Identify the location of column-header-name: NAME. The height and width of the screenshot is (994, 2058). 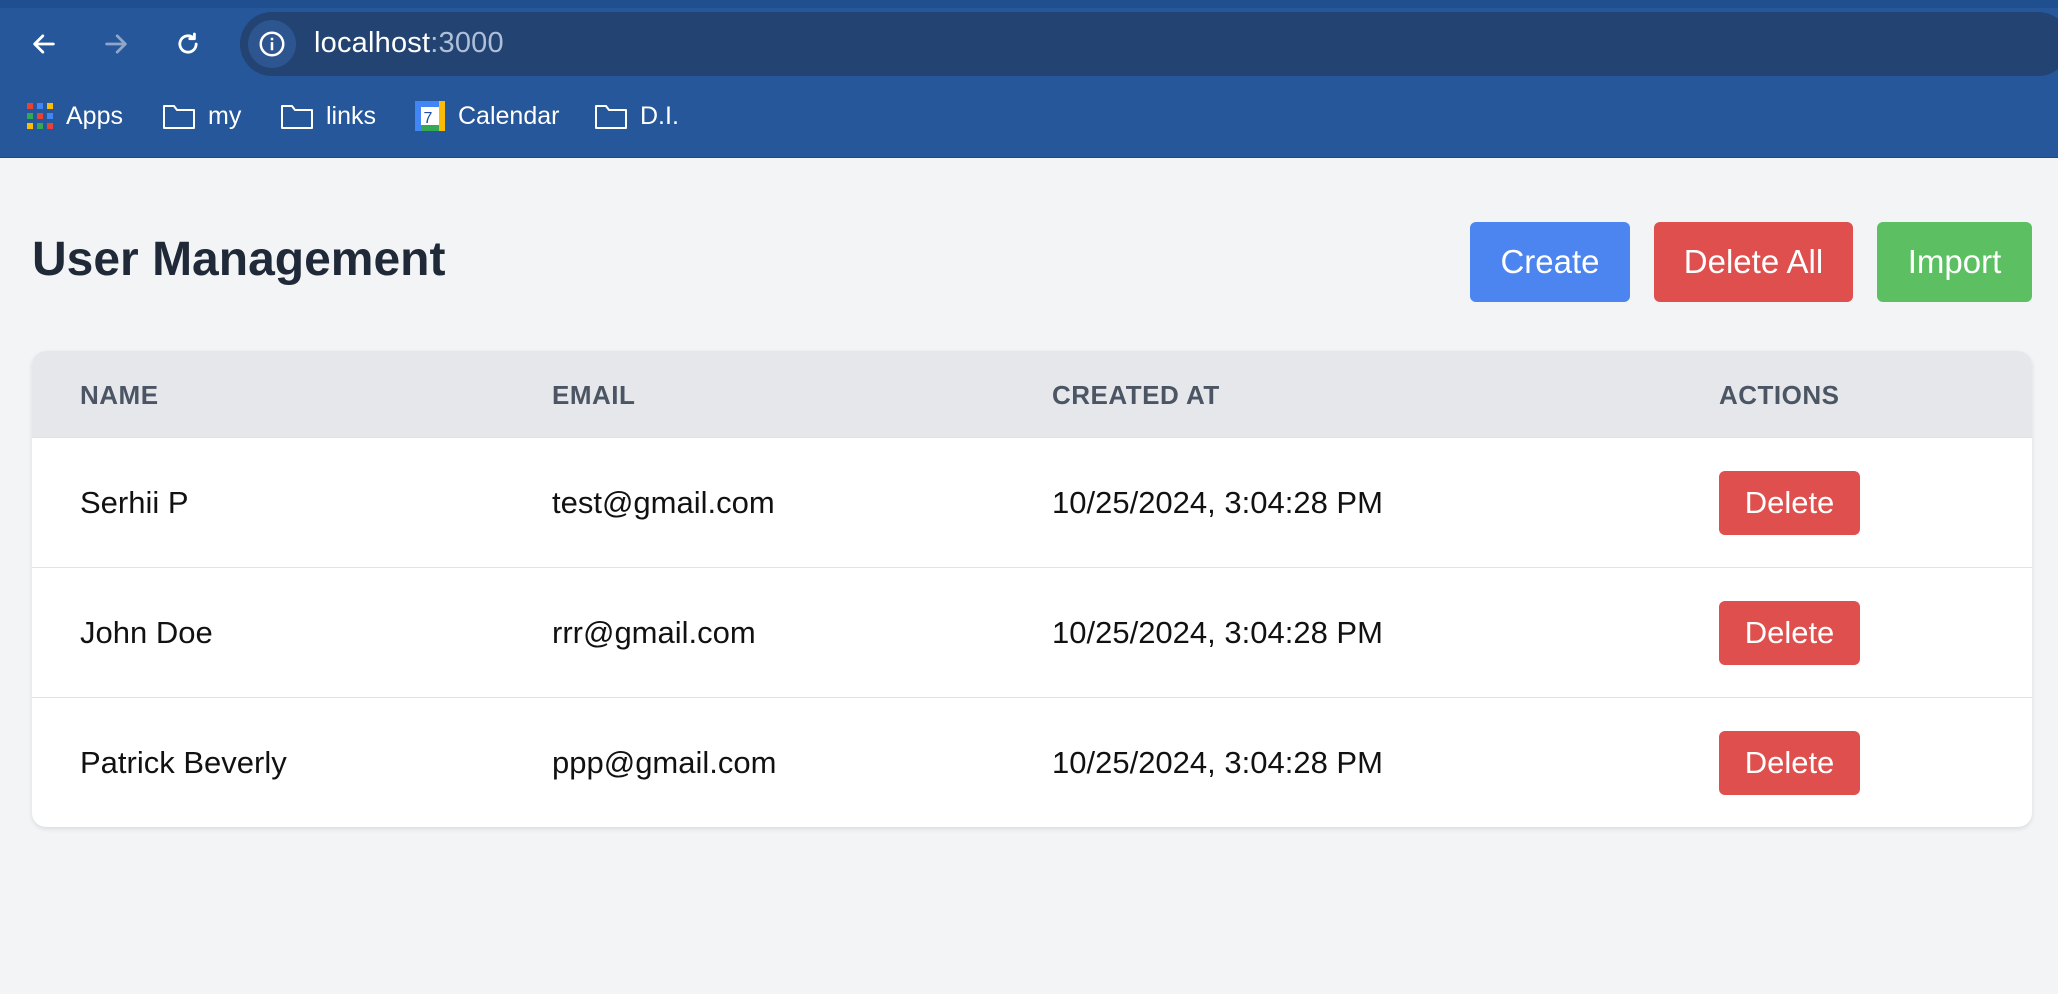
(119, 395).